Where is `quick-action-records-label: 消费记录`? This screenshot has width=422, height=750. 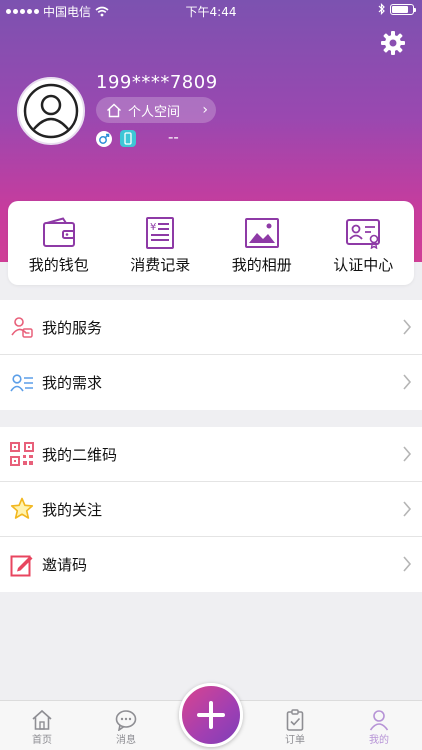 quick-action-records-label: 消费记录 is located at coordinates (160, 265).